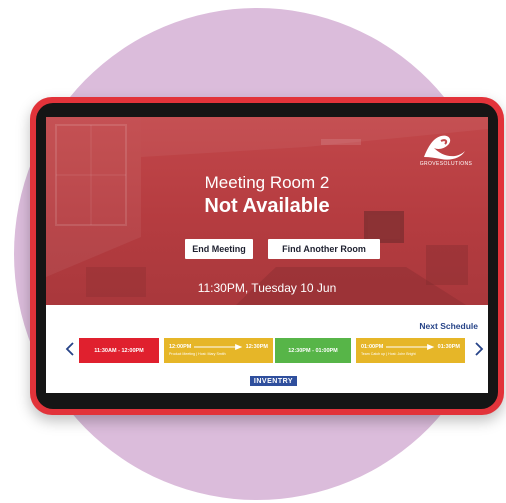  Describe the element at coordinates (324, 249) in the screenshot. I see `find-another-room-button: Find Another Room` at that location.